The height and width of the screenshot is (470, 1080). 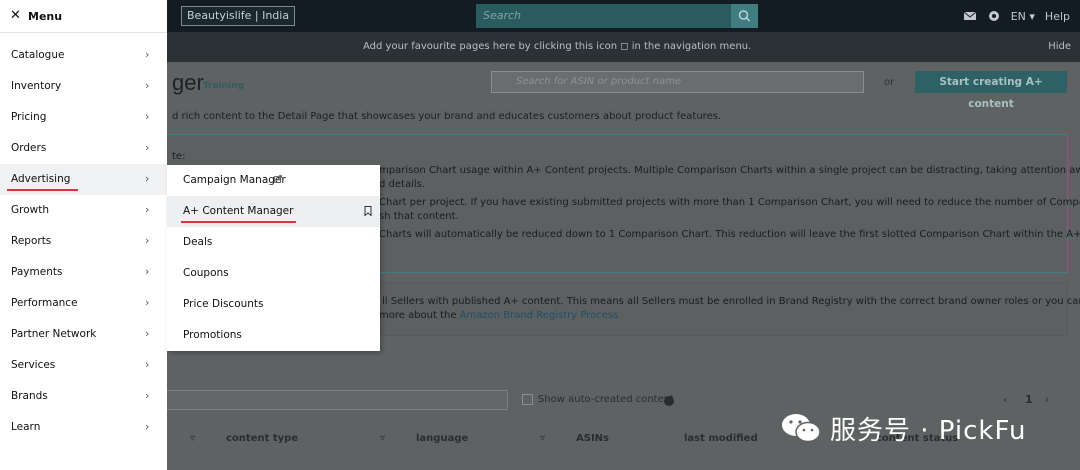 I want to click on menu-item-payments: Payments ›, so click(x=83, y=272).